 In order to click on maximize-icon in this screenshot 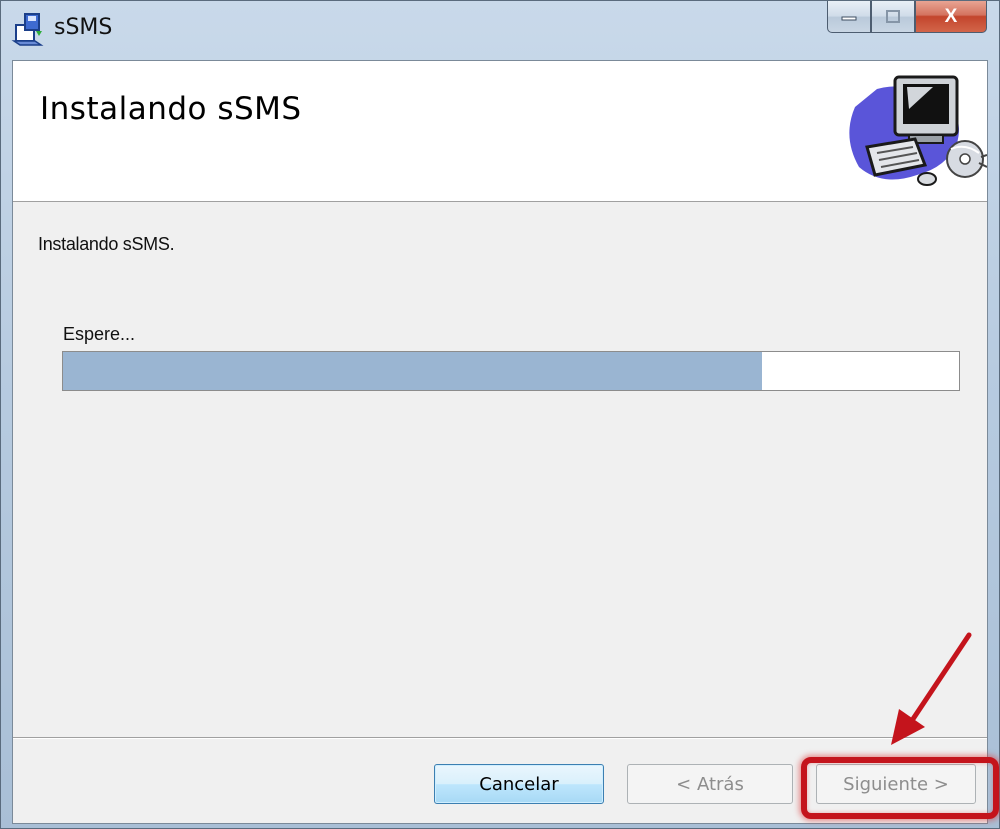, I will do `click(893, 16)`.